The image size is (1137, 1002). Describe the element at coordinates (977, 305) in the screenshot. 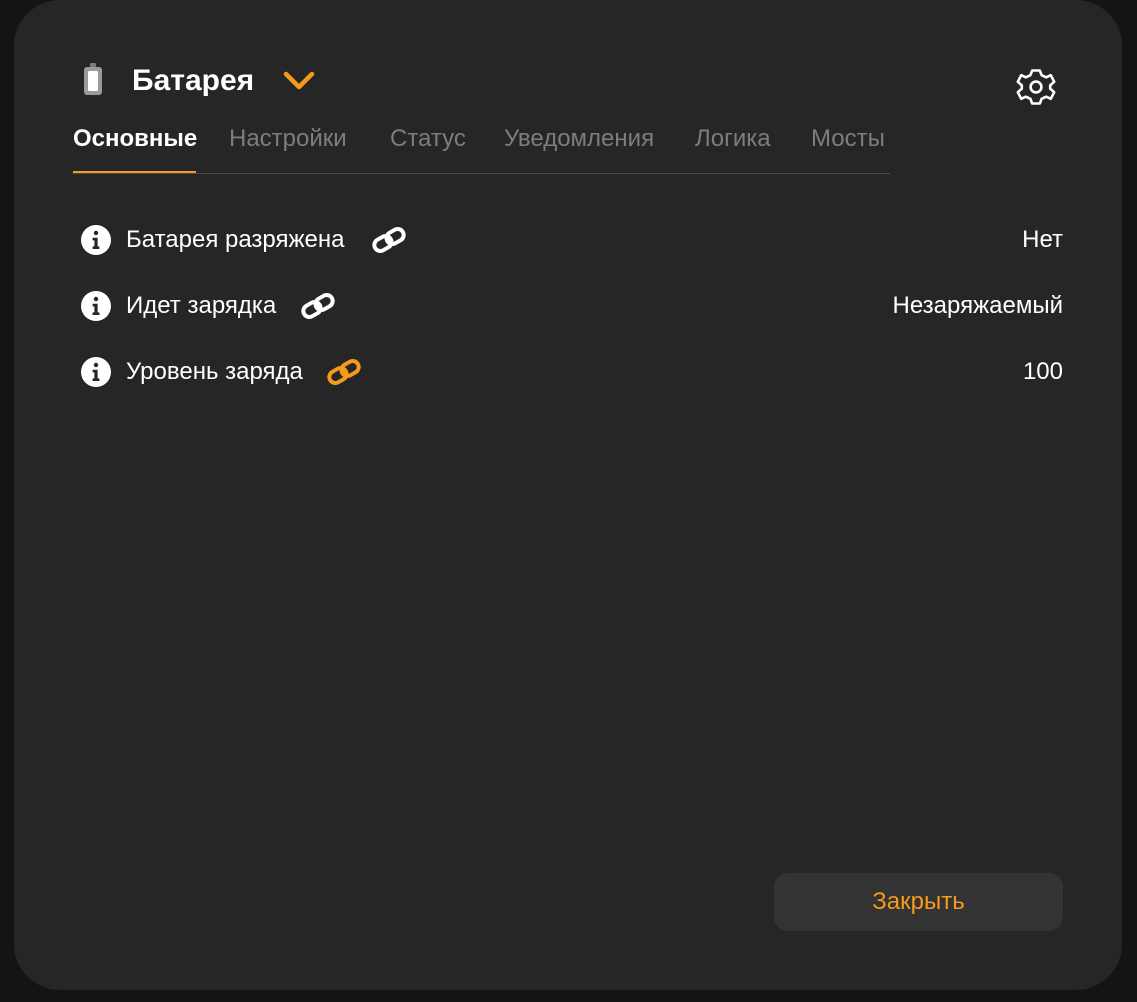

I see `property-value: Незаряжаемый` at that location.